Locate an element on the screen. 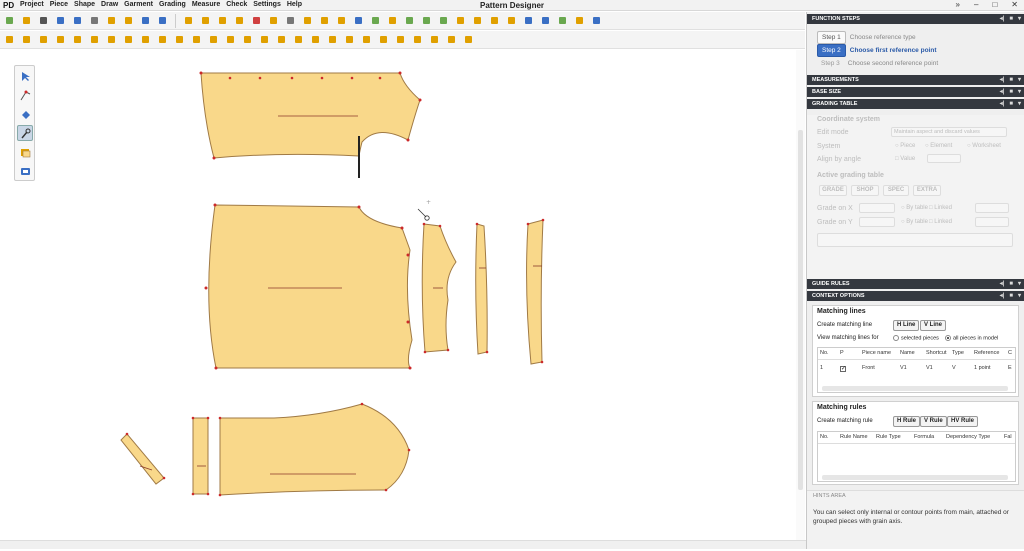  shape-tool-22-icon is located at coordinates (366, 39).